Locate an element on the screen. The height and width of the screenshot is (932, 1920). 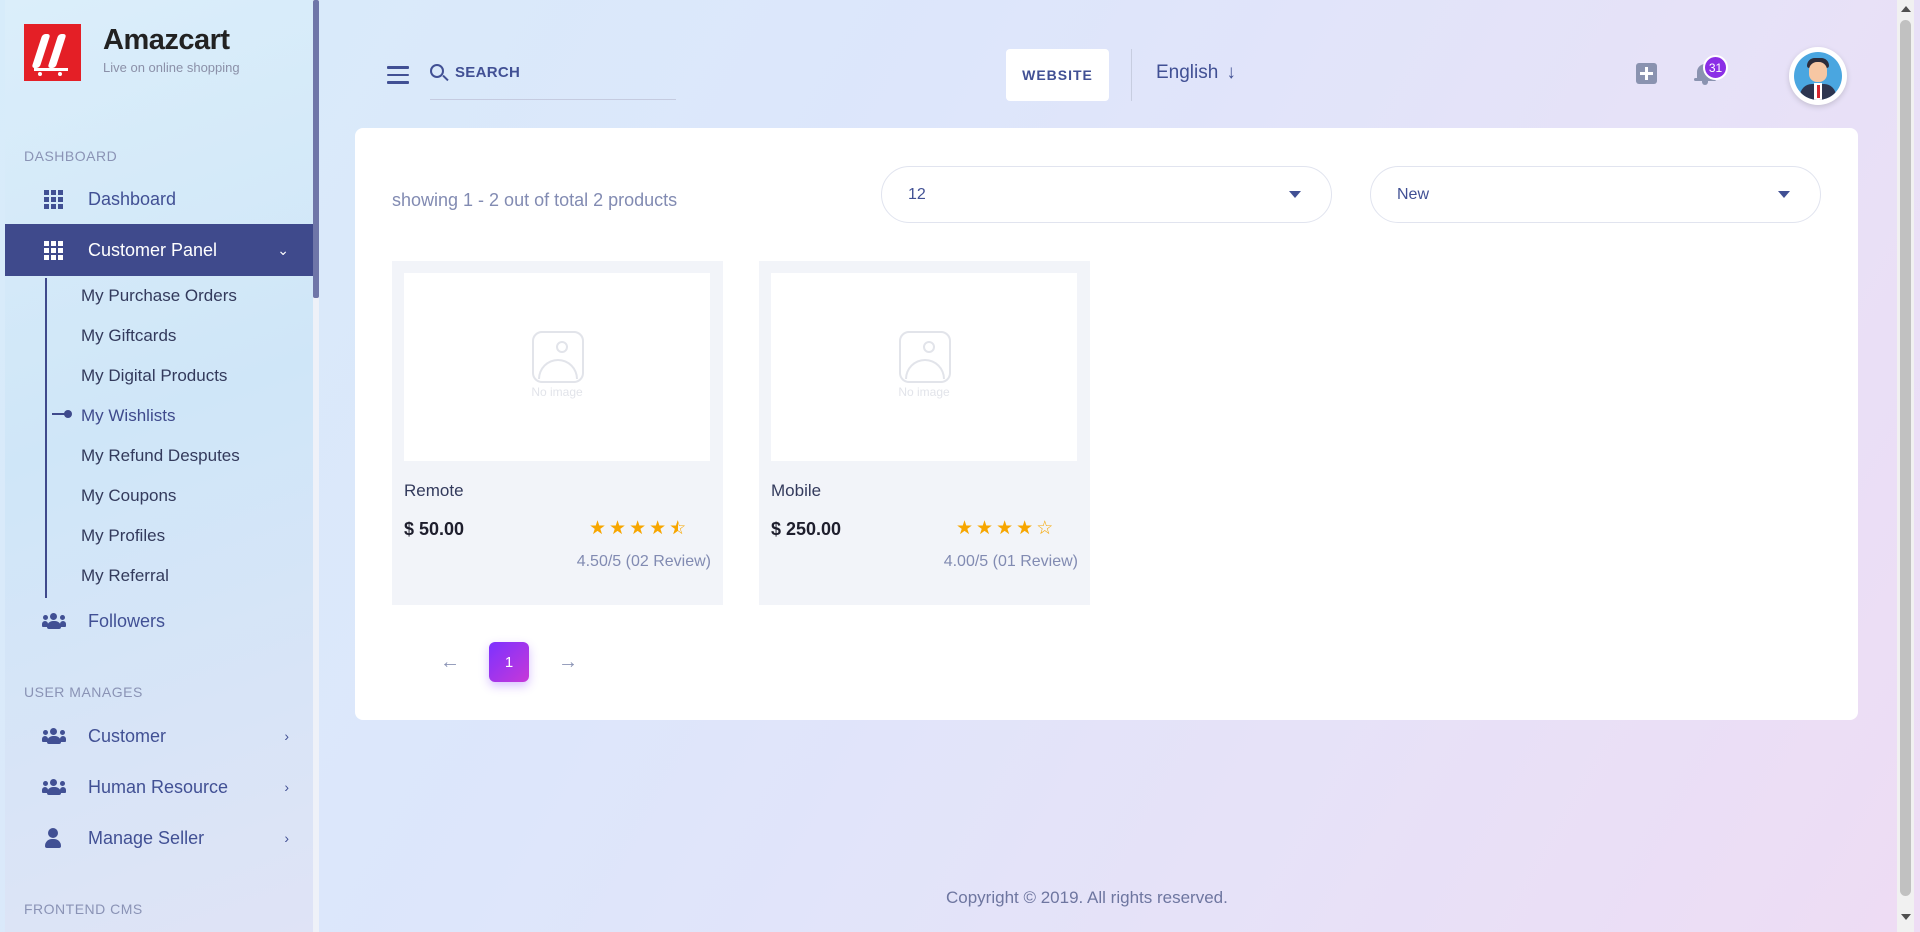
section-title-user-manages: USER MANAGES is located at coordinates (83, 692).